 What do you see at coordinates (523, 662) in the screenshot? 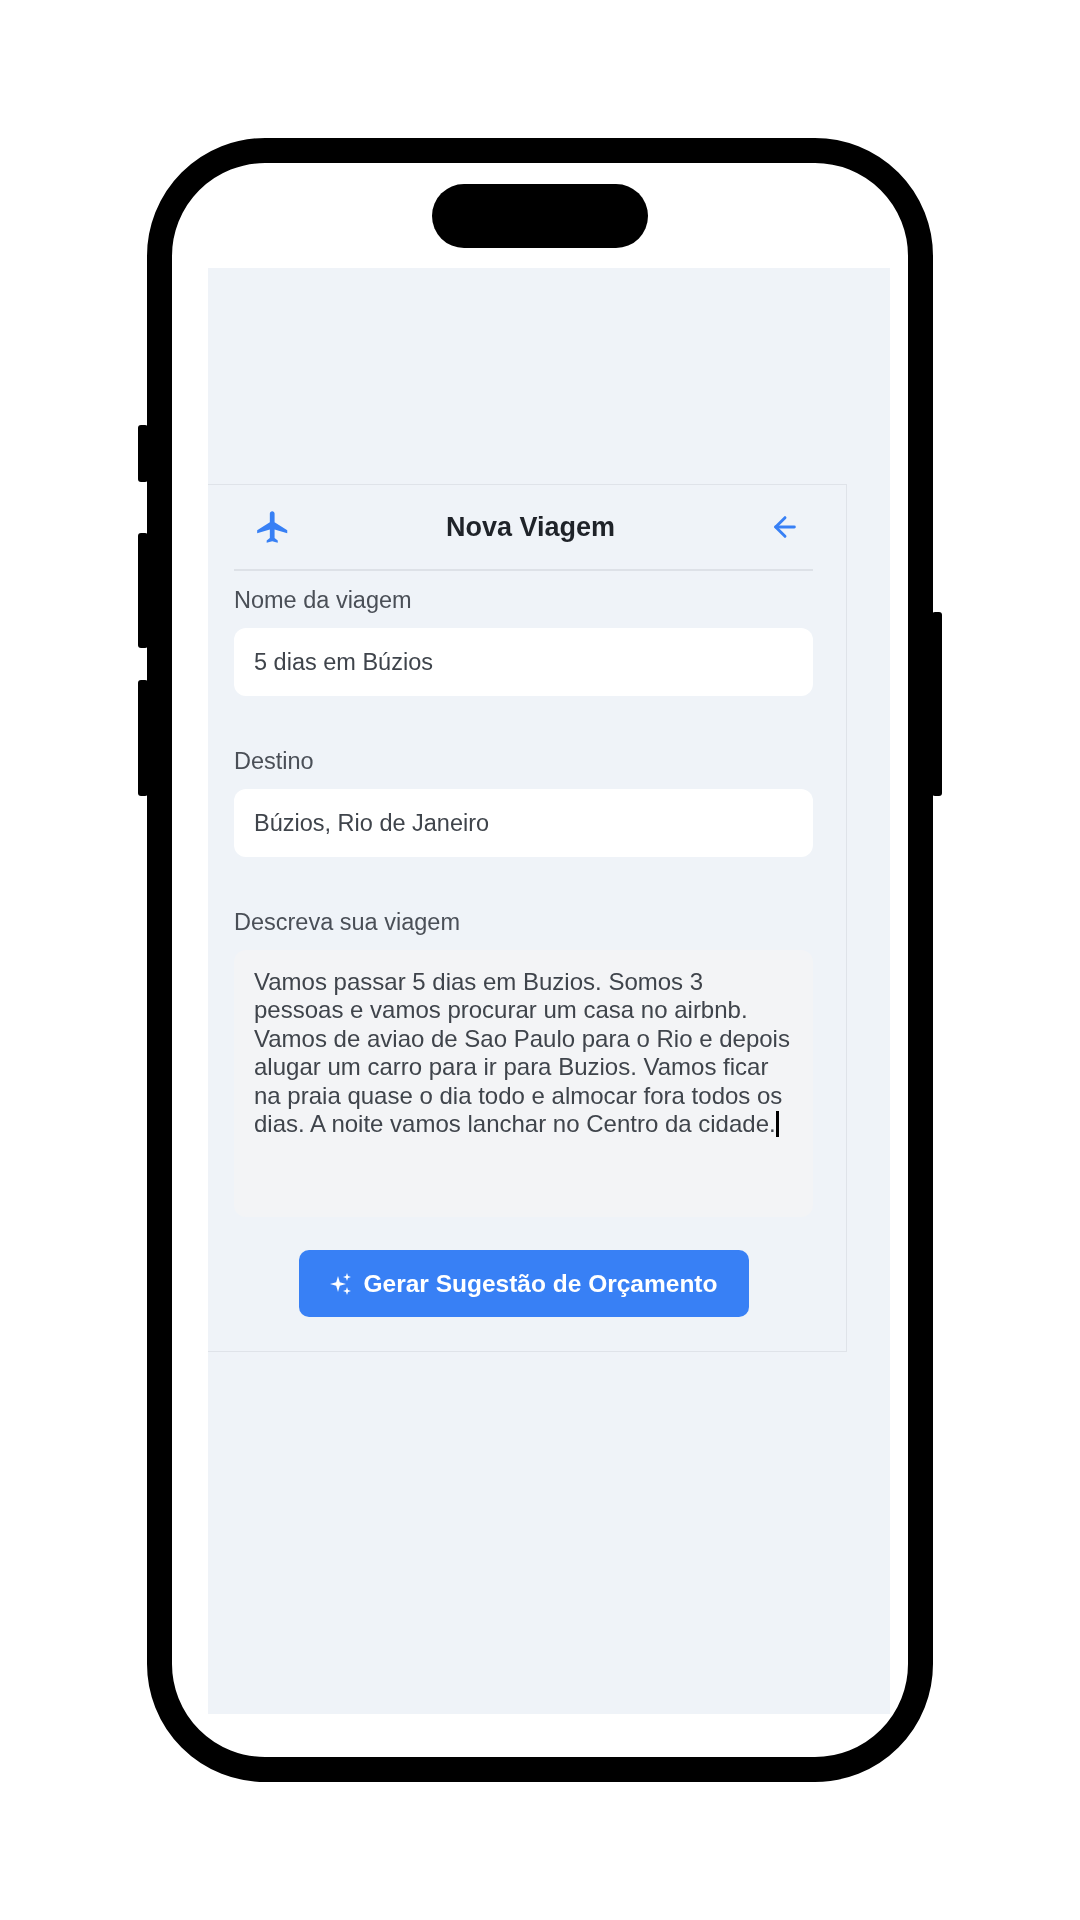
I see `text-field: 5 dias em Búzios` at bounding box center [523, 662].